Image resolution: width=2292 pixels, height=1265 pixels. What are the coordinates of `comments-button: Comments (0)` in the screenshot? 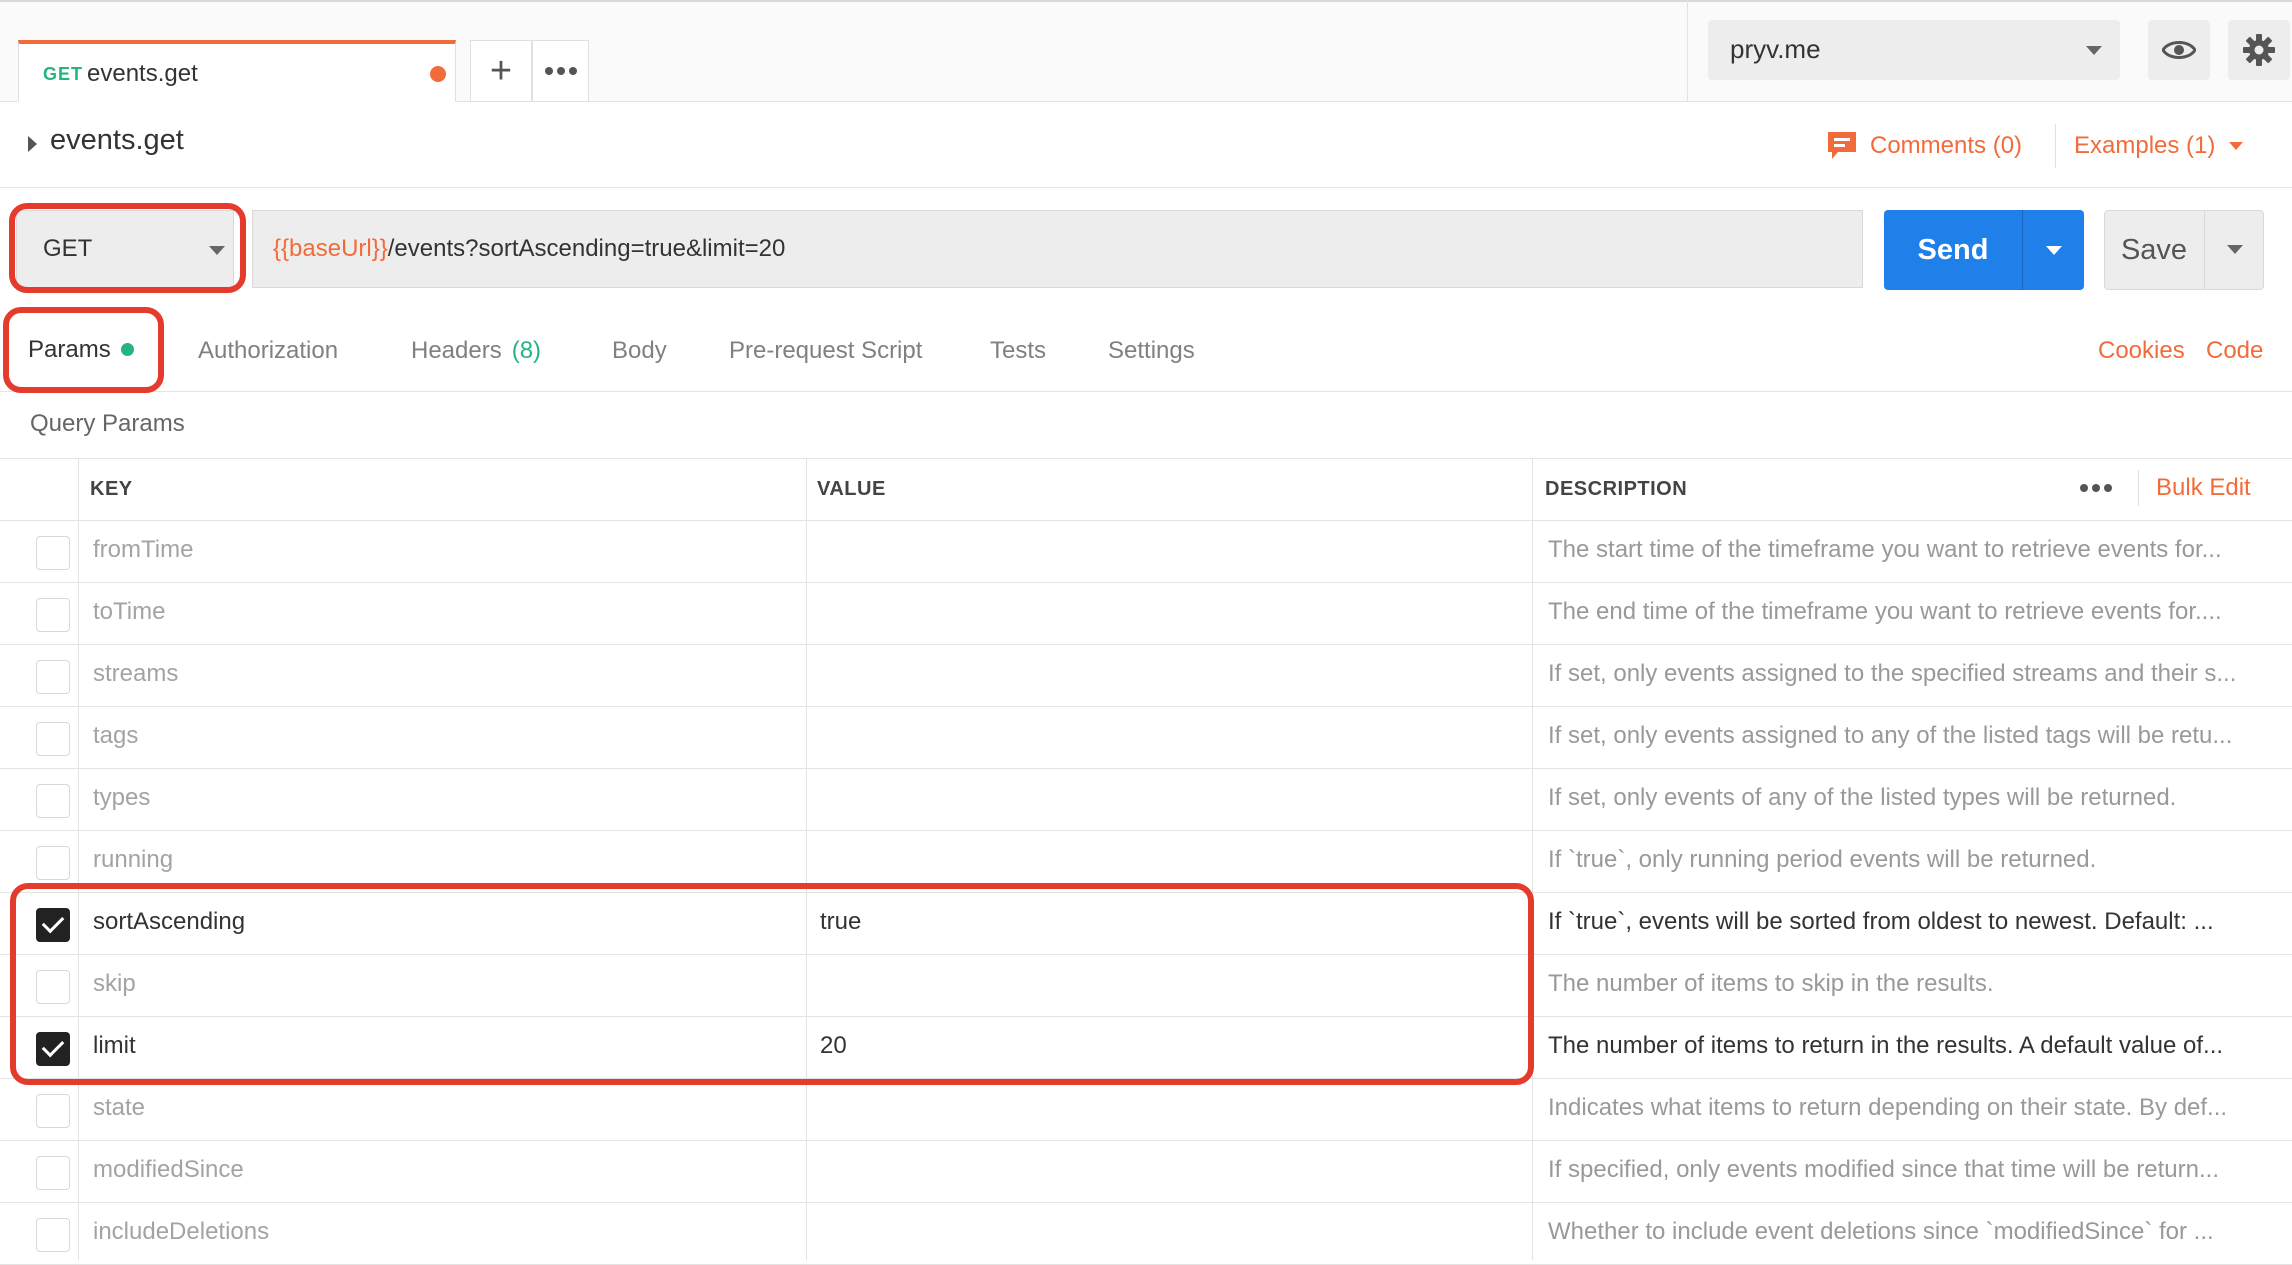 It's located at (1924, 146).